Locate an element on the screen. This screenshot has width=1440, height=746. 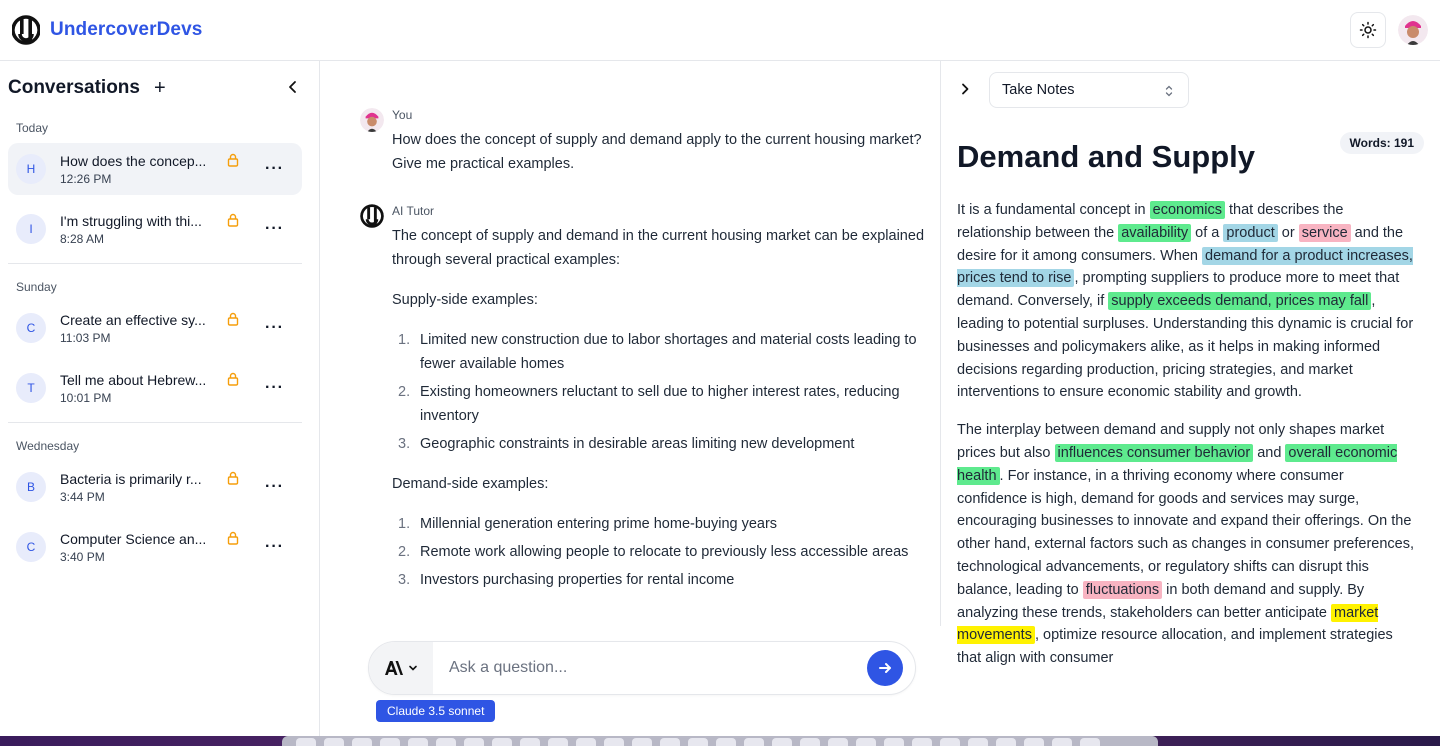
conversation-time: 8:28 AM is located at coordinates (82, 238).